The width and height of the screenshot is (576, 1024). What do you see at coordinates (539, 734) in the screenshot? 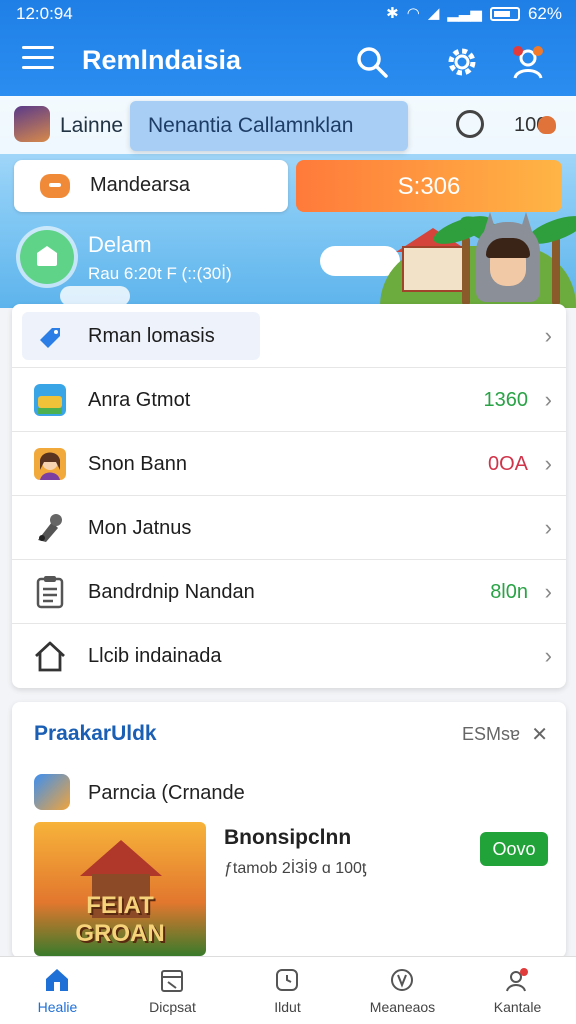
I see `close-icon: ✕` at bounding box center [539, 734].